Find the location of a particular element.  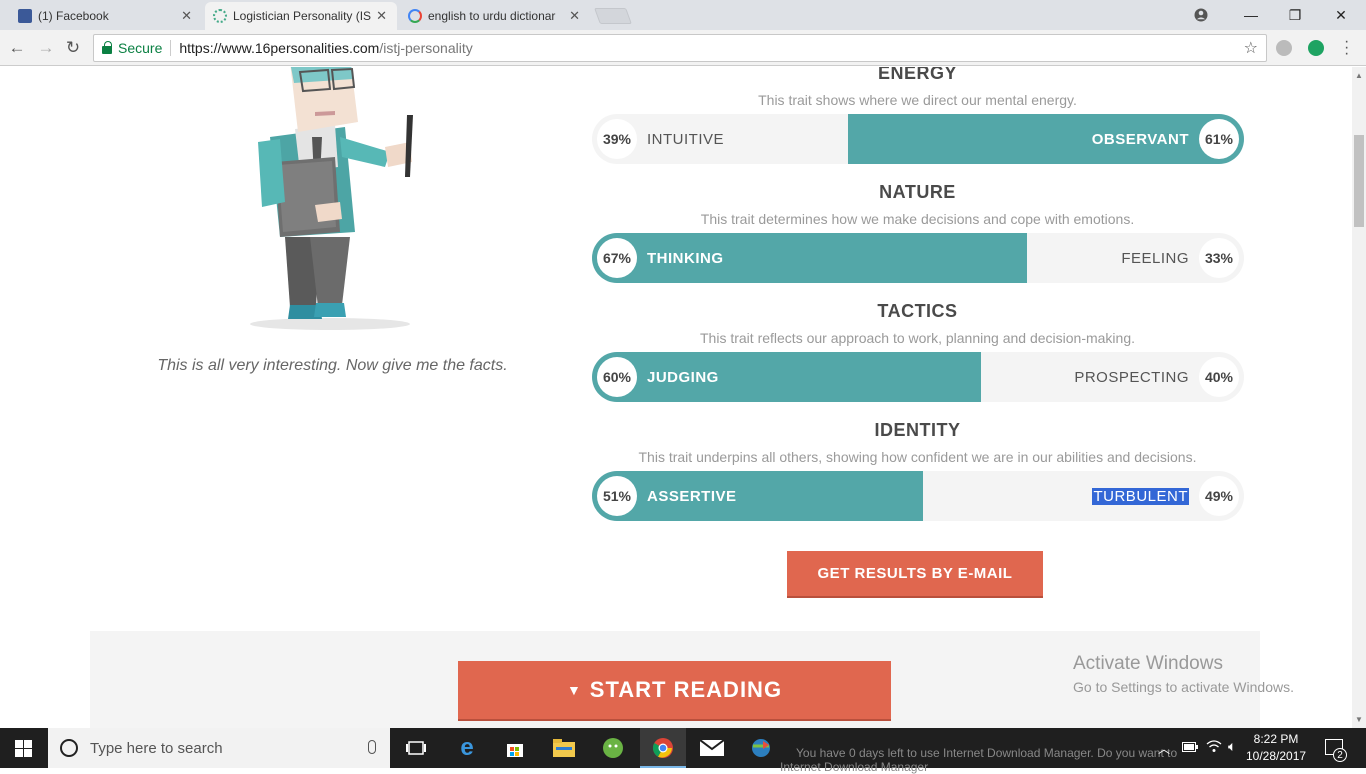

trait-title: IDENTITY is located at coordinates (917, 430).